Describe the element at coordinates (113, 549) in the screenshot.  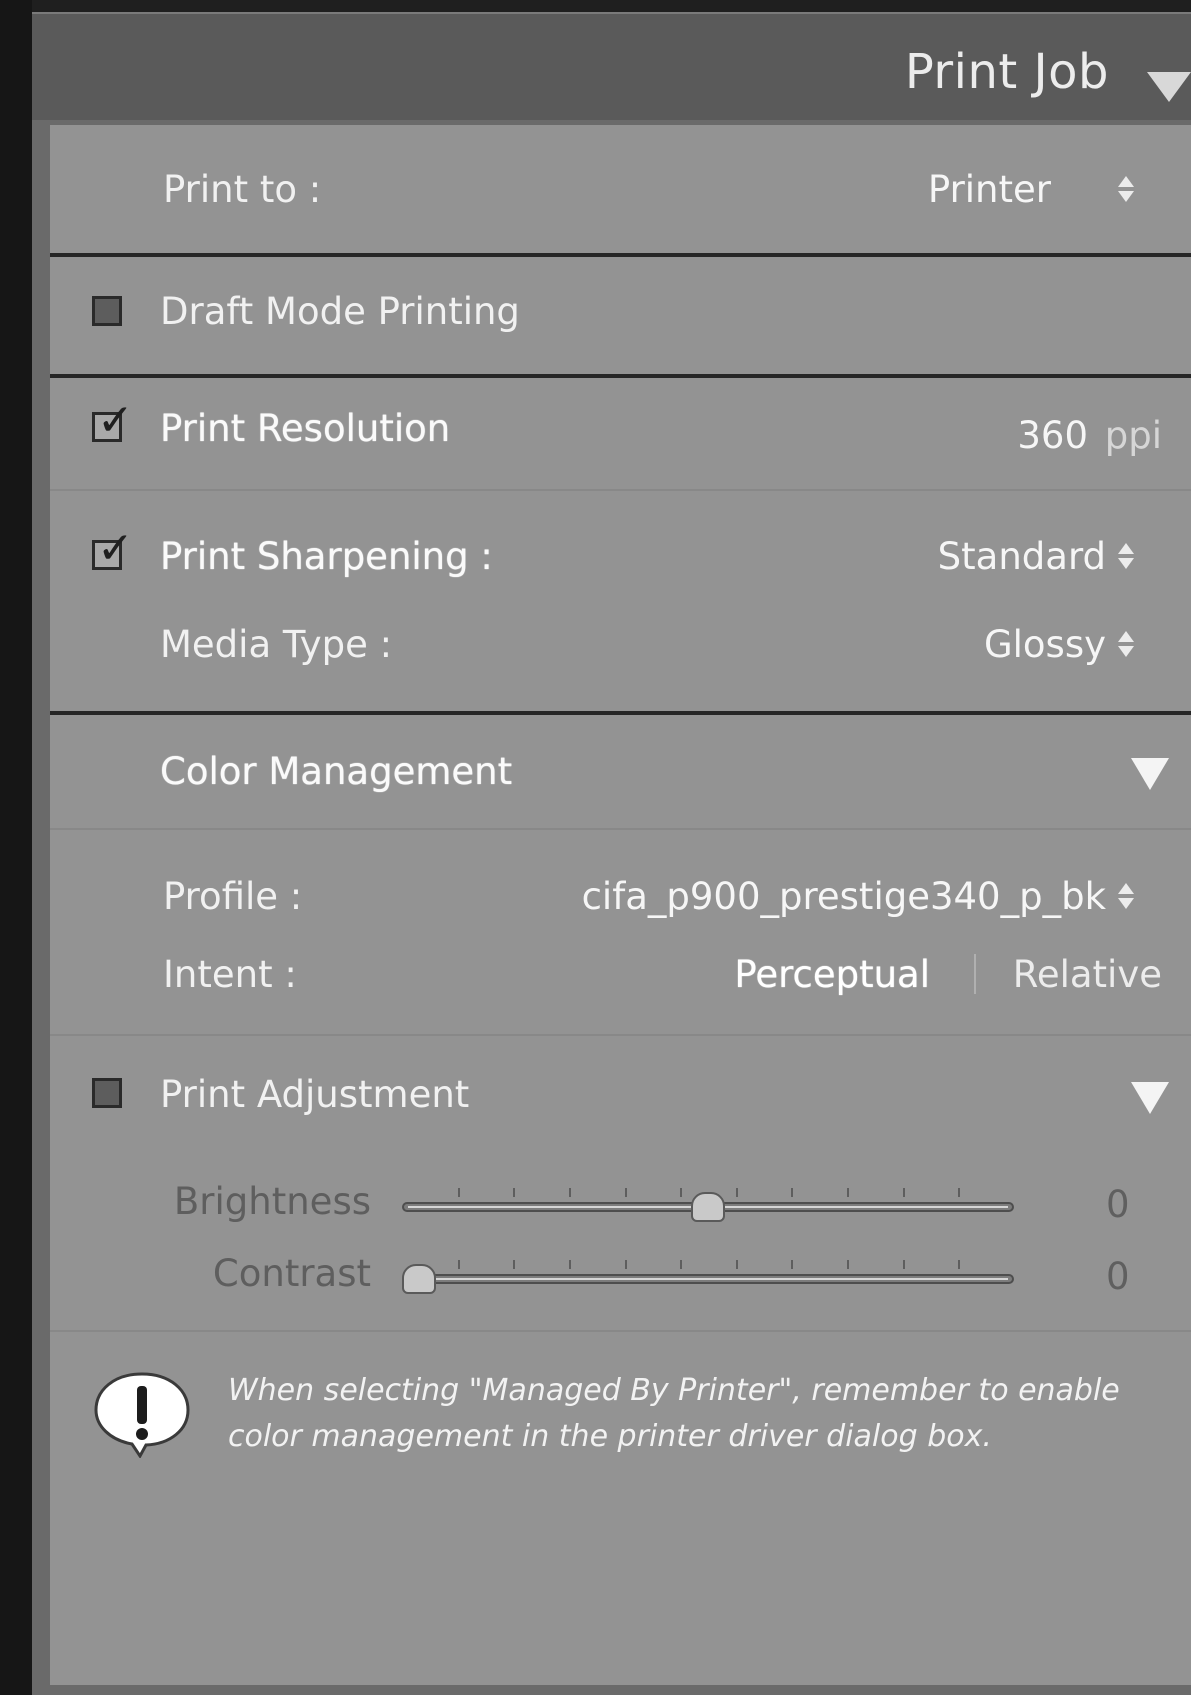
I see `print-sharpening-checkbox: ✓` at that location.